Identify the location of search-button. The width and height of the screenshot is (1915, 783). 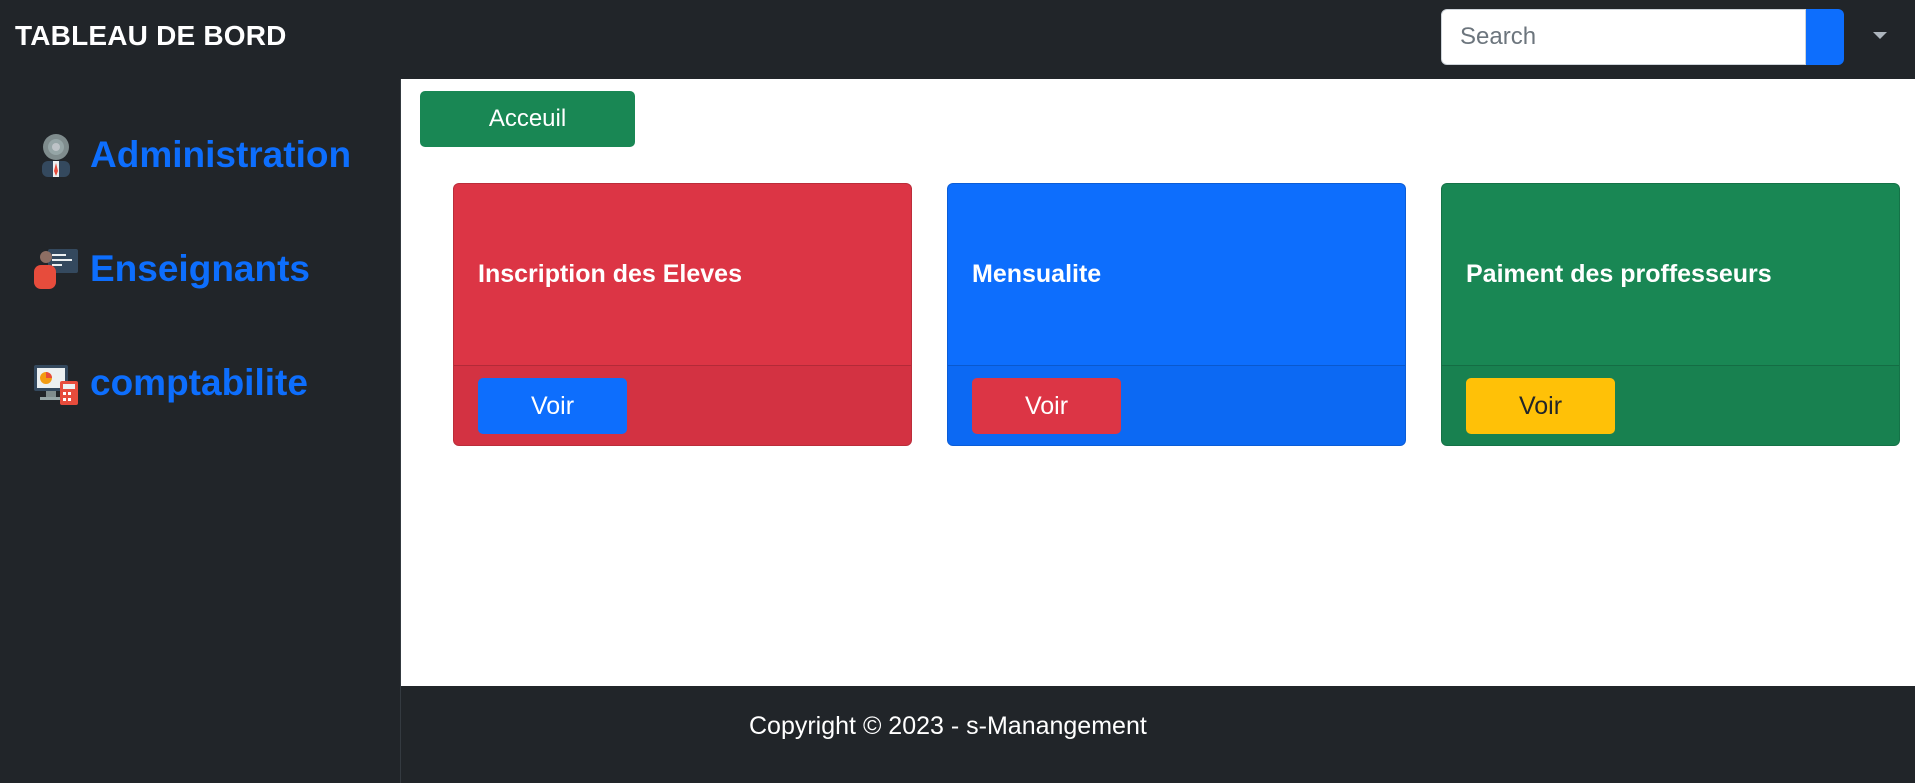
(1825, 37).